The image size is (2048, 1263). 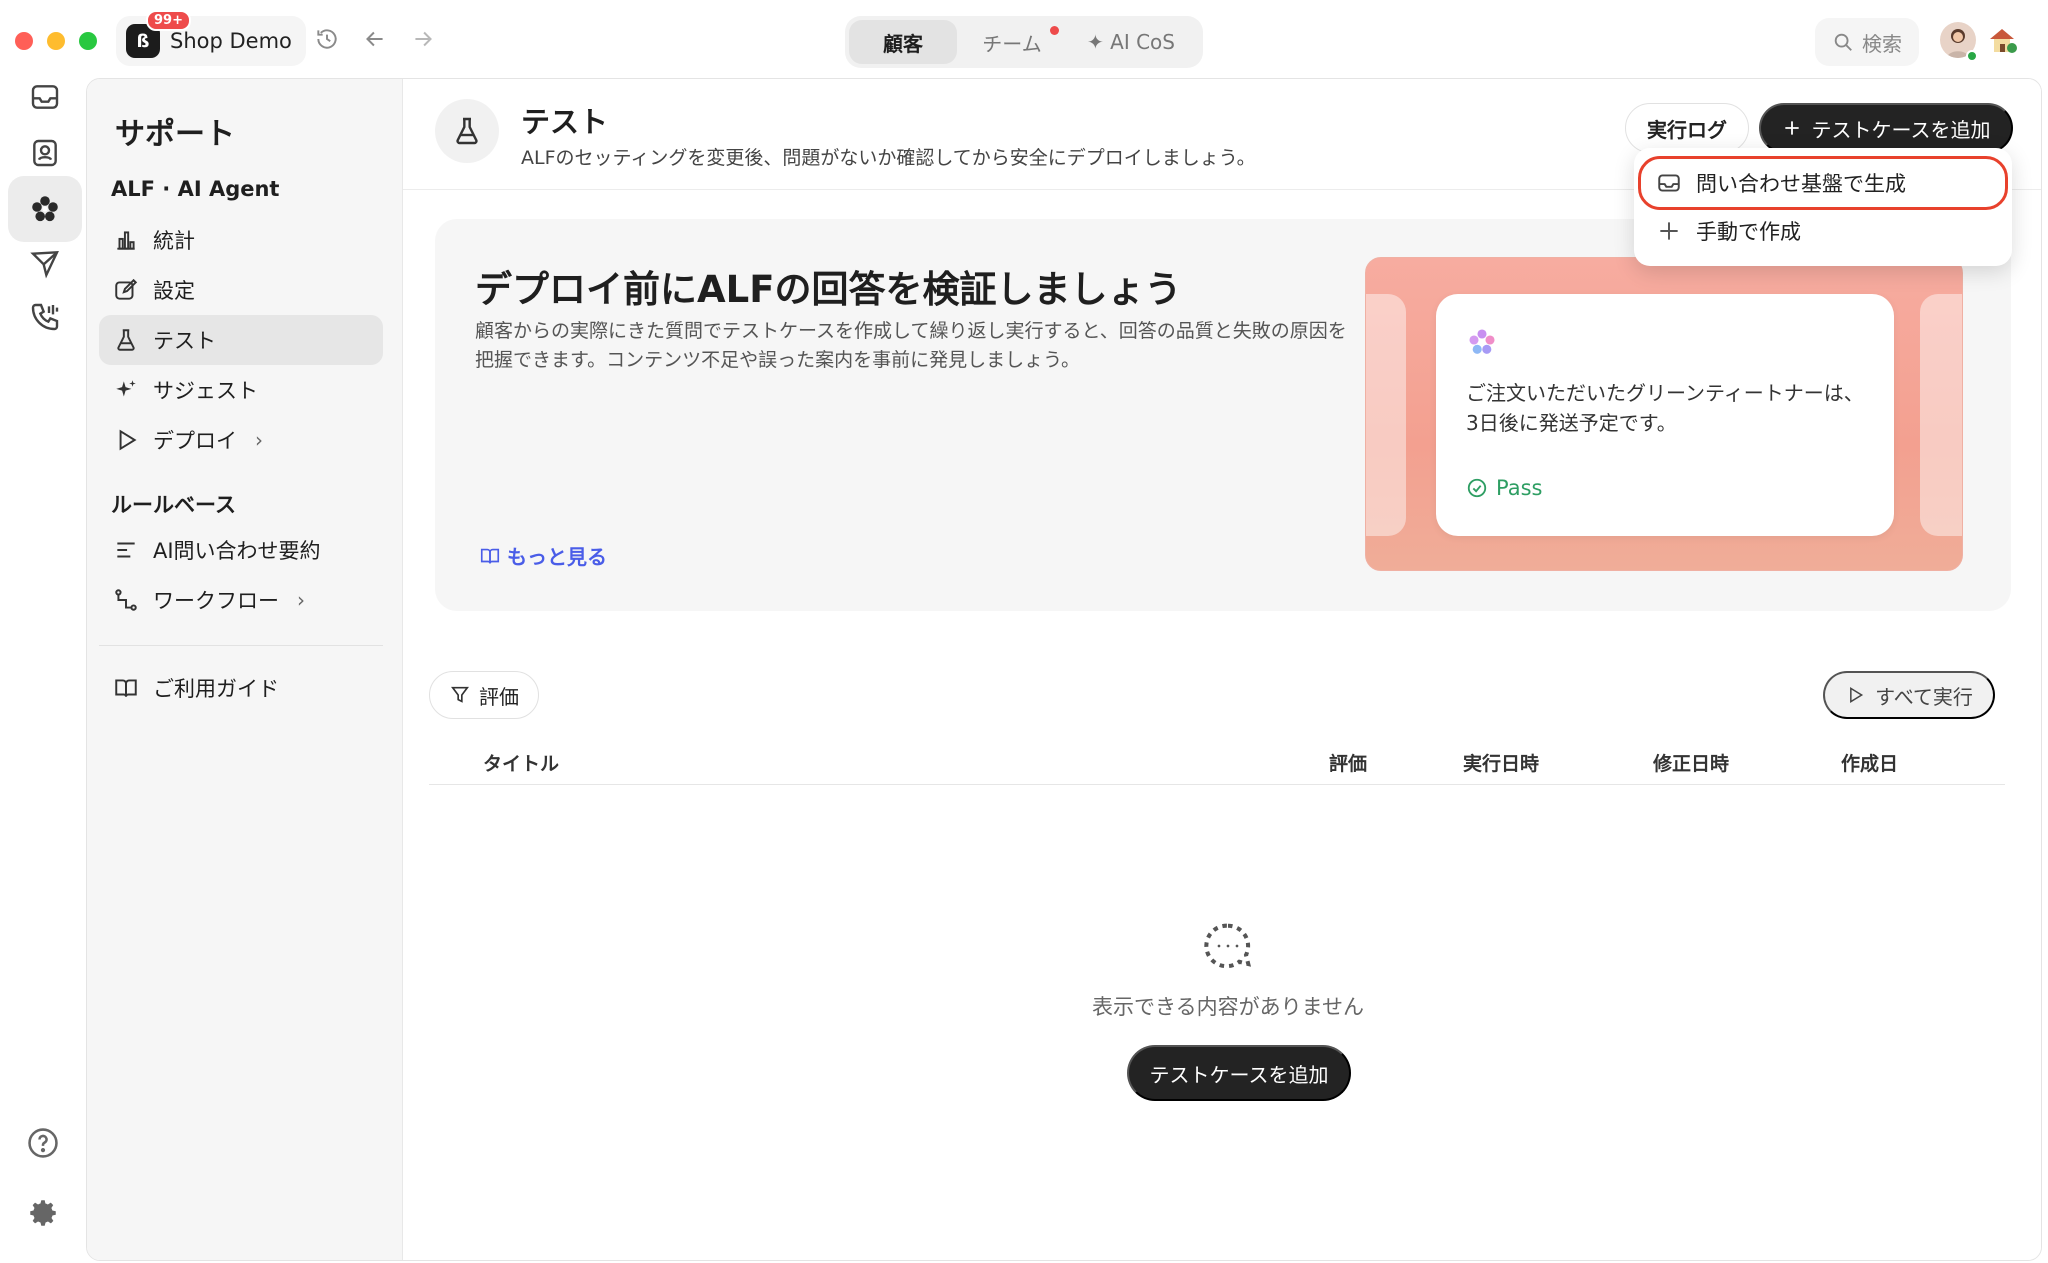 What do you see at coordinates (1941, 415) in the screenshot?
I see `illustration-right-card` at bounding box center [1941, 415].